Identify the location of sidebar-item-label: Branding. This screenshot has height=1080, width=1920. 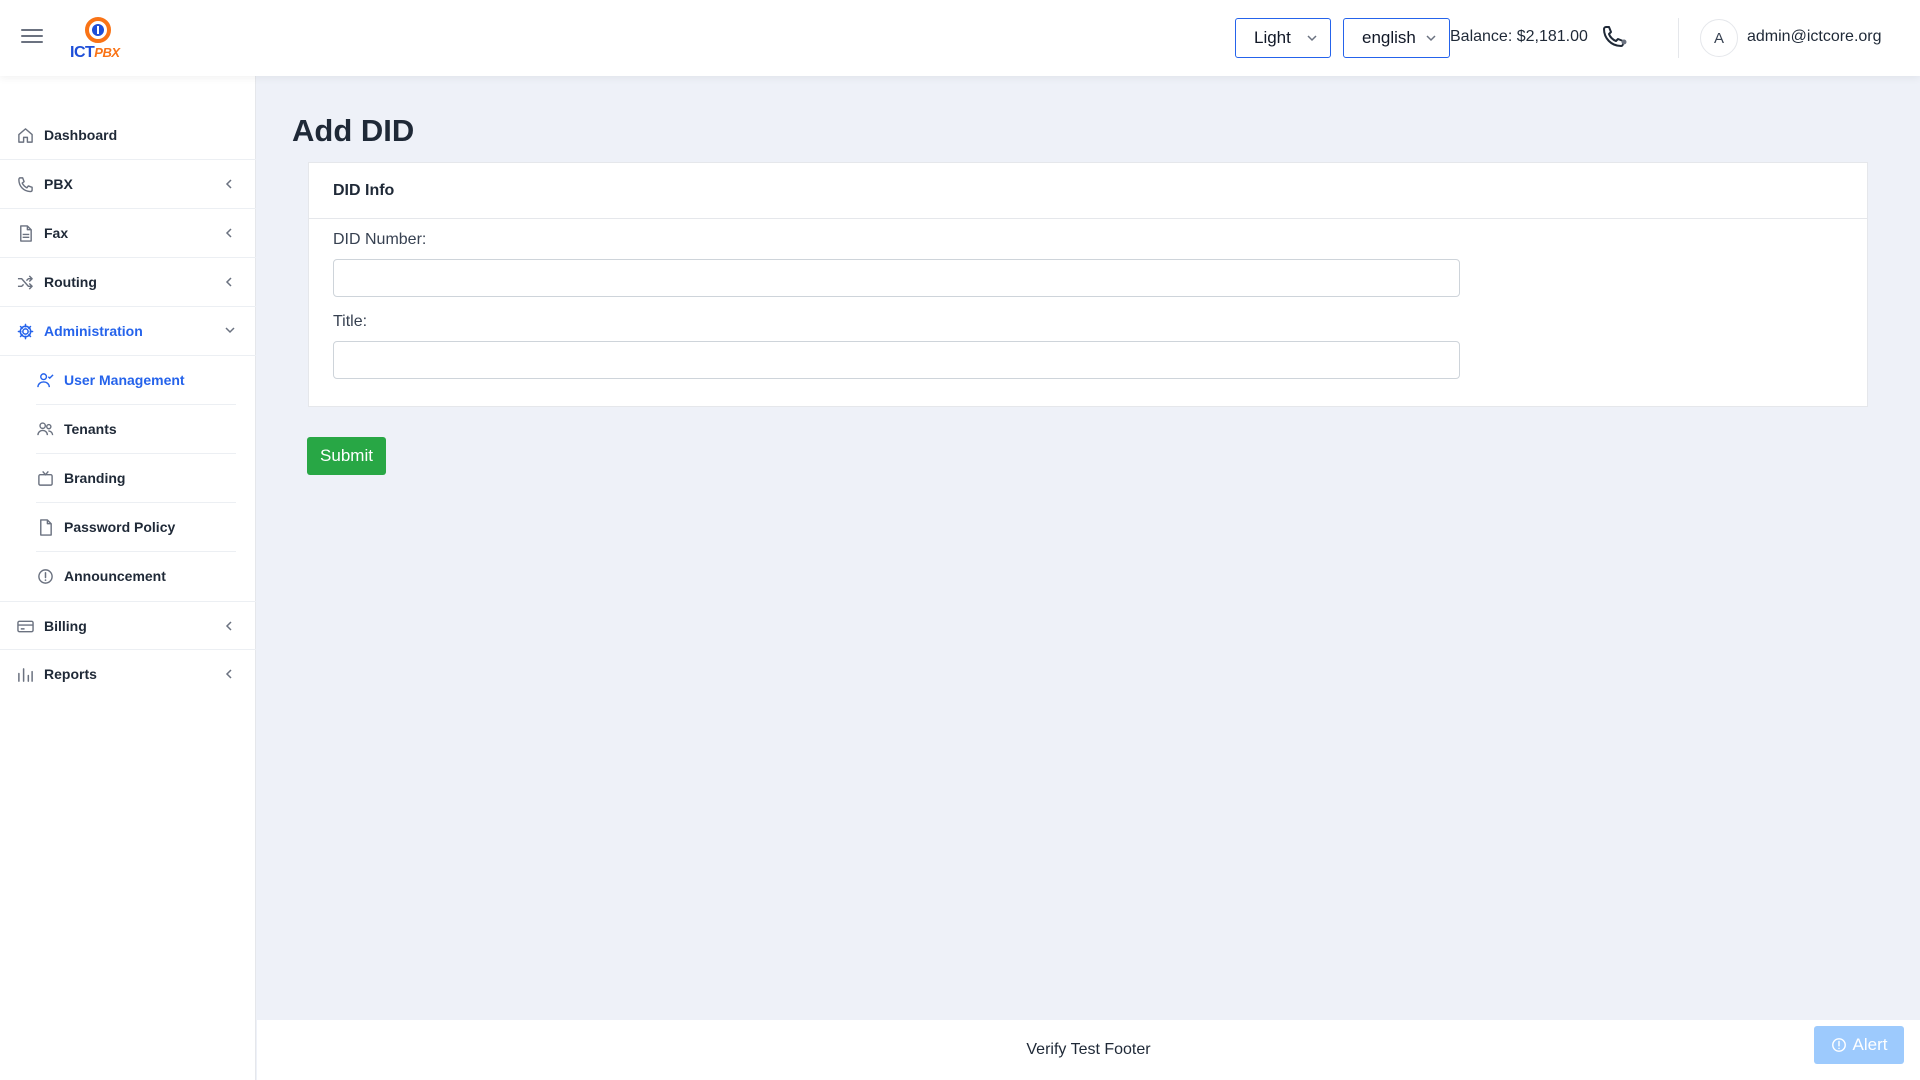
(95, 478).